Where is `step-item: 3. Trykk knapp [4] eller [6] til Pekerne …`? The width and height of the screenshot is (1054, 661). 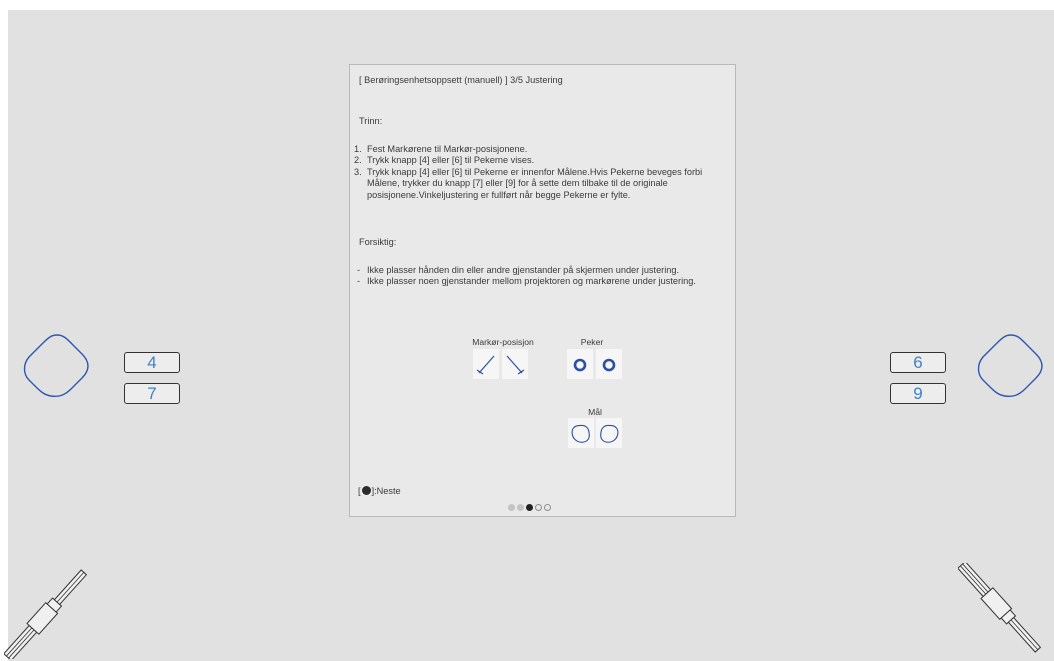
step-item: 3. Trykk knapp [4] eller [6] til Pekerne … is located at coordinates (540, 184).